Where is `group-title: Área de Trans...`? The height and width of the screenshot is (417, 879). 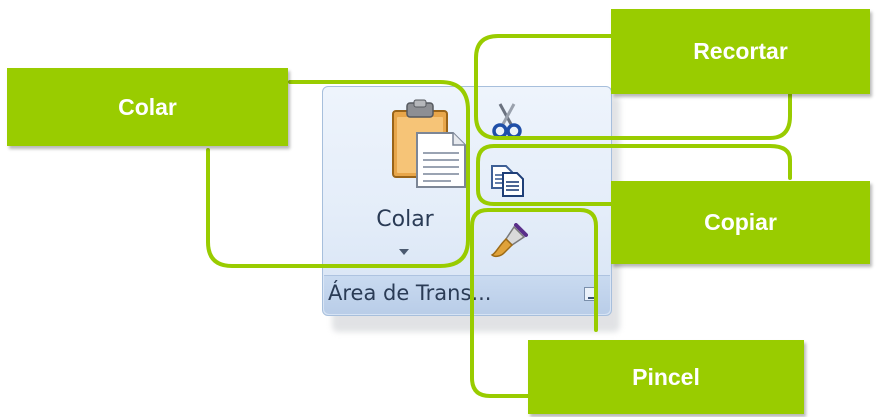
group-title: Área de Trans... is located at coordinates (410, 293).